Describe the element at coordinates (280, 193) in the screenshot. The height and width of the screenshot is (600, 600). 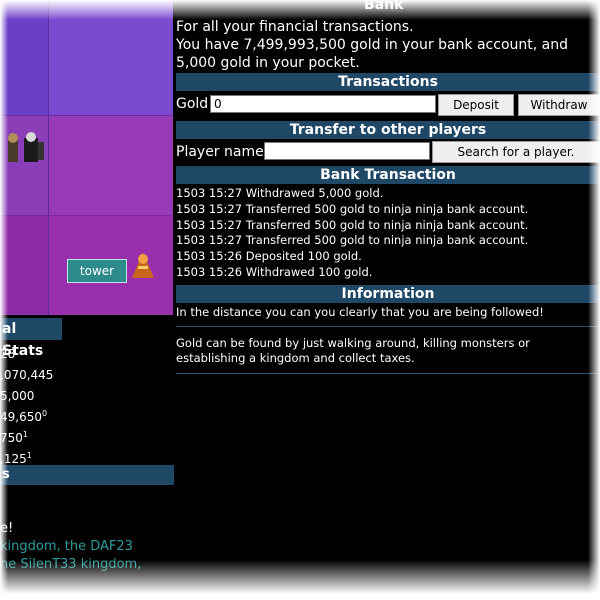
I see `log-entry: 1503 15:27 Withdrawed 5,000 gold.` at that location.